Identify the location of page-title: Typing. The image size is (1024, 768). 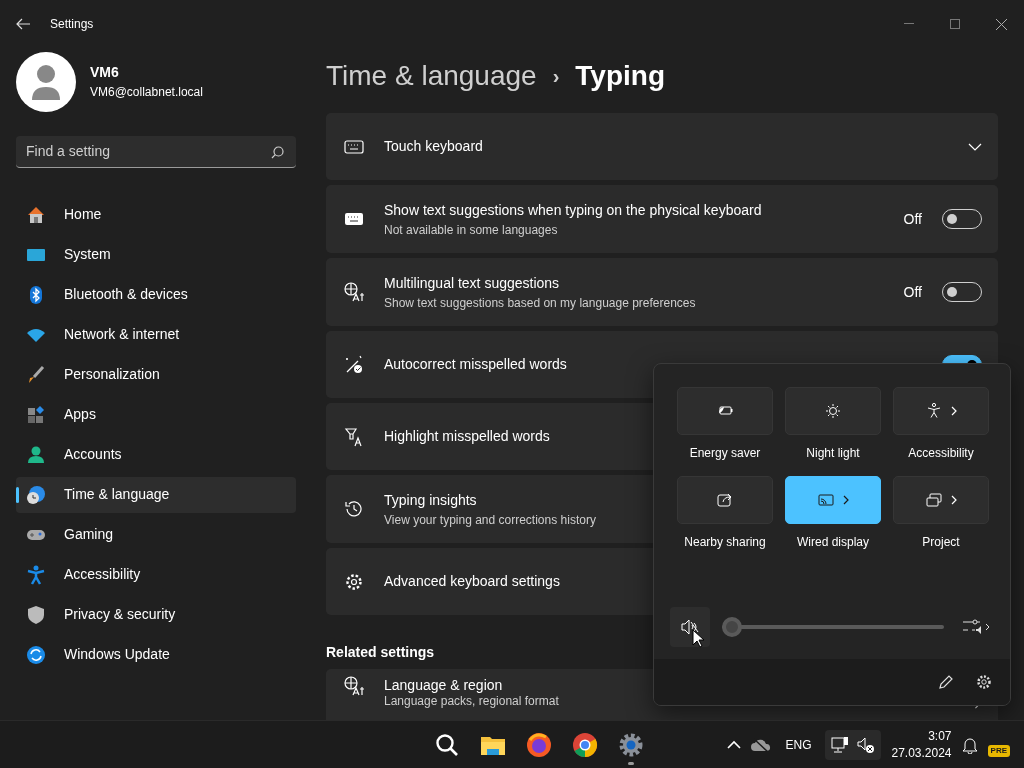
(620, 76).